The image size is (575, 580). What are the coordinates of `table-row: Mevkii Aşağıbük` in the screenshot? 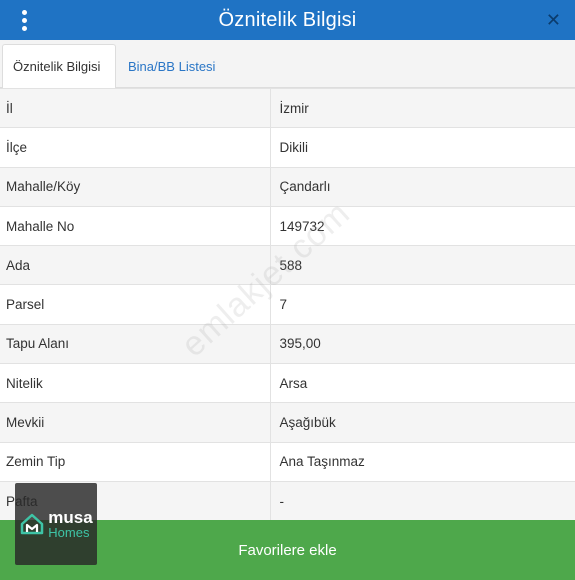 It's located at (287, 422).